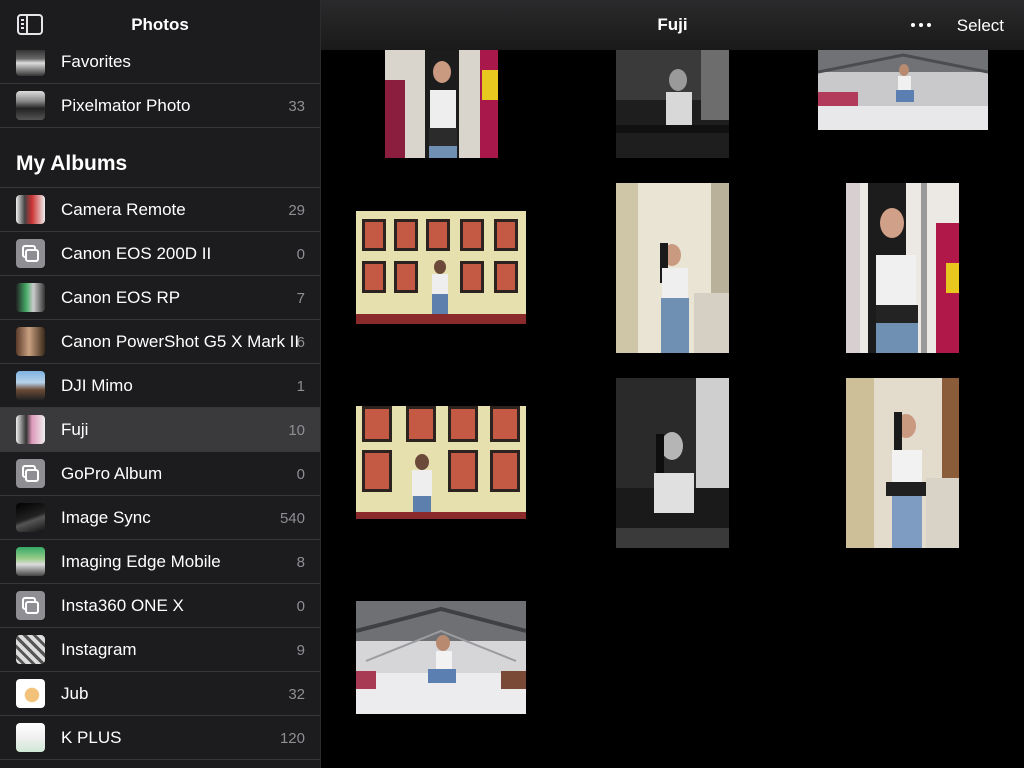 Image resolution: width=1024 pixels, height=768 pixels. What do you see at coordinates (300, 386) in the screenshot?
I see `sidebar-item-count: 1` at bounding box center [300, 386].